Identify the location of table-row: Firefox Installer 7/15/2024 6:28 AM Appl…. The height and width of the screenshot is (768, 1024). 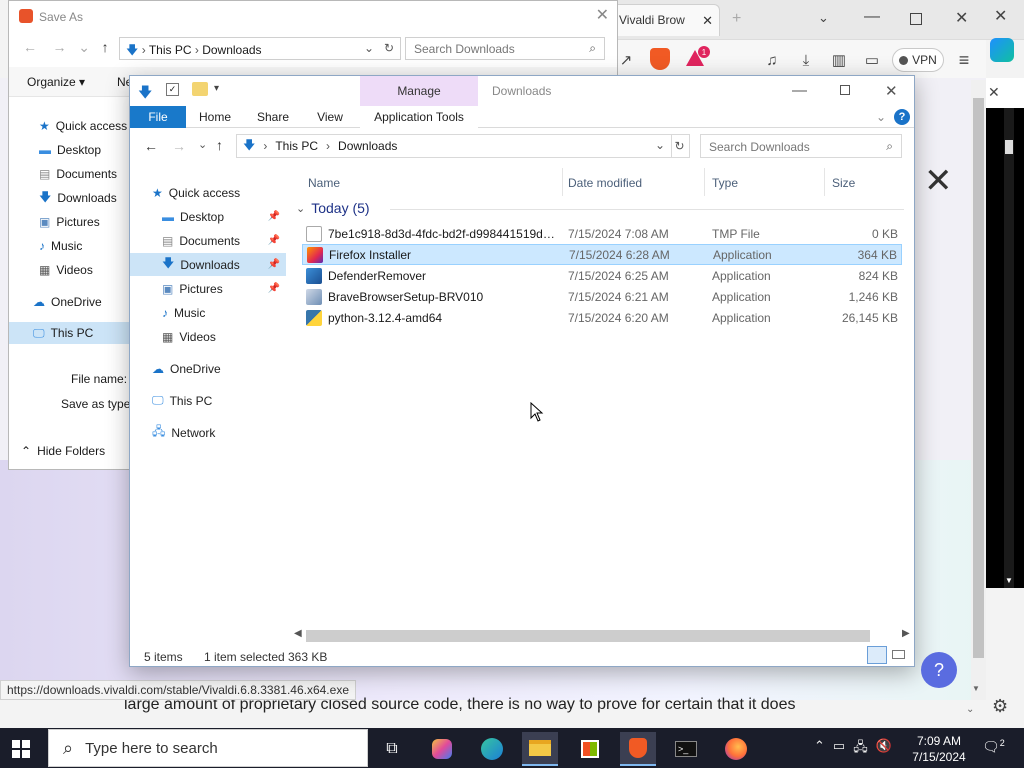
(602, 254).